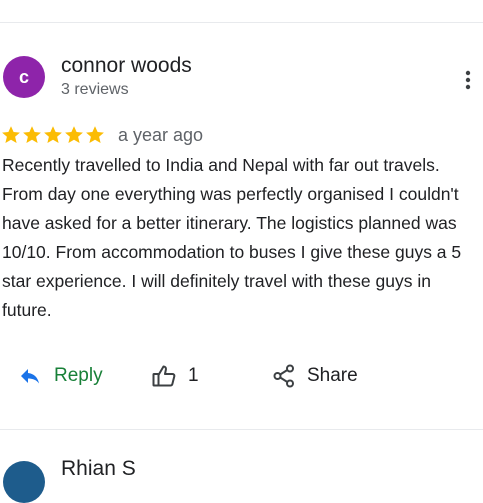  Describe the element at coordinates (24, 482) in the screenshot. I see `next-review-avatar` at that location.